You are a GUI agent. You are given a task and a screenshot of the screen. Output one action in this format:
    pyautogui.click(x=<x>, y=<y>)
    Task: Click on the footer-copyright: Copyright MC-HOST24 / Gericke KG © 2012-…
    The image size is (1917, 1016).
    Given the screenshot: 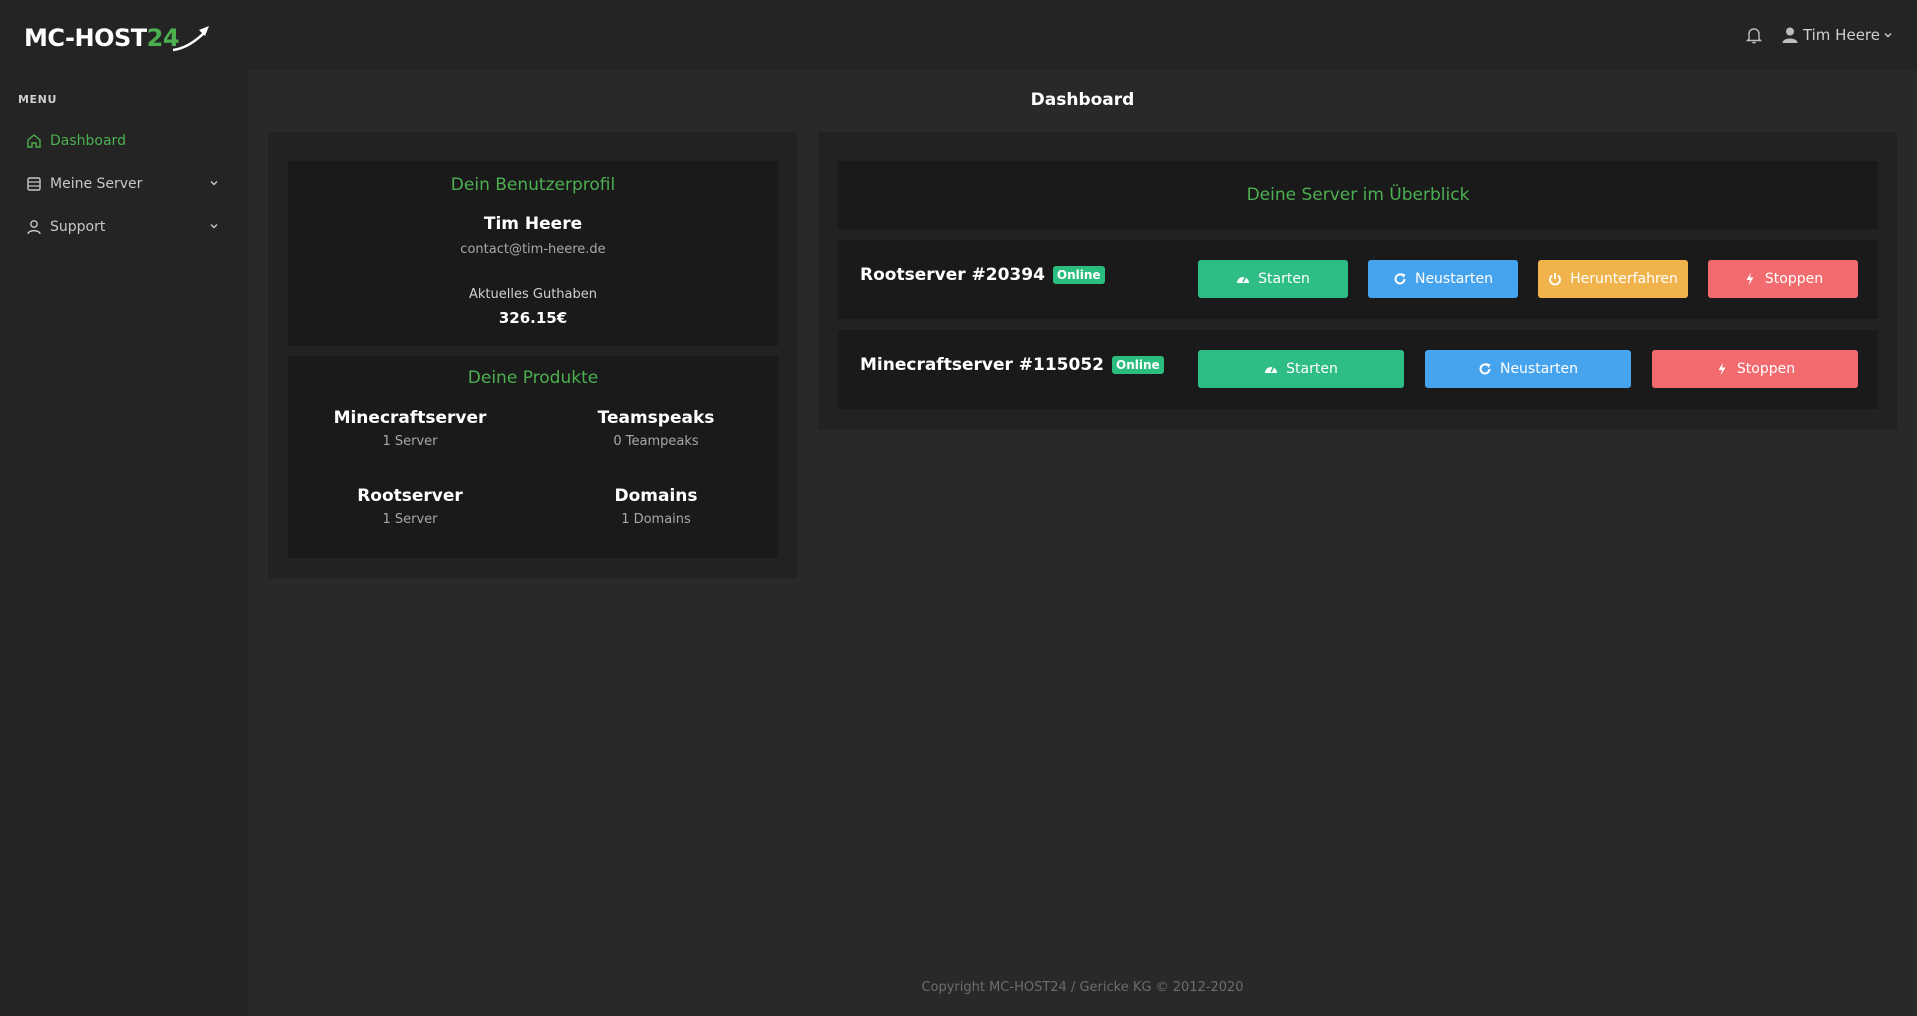 What is the action you would take?
    pyautogui.click(x=1082, y=987)
    